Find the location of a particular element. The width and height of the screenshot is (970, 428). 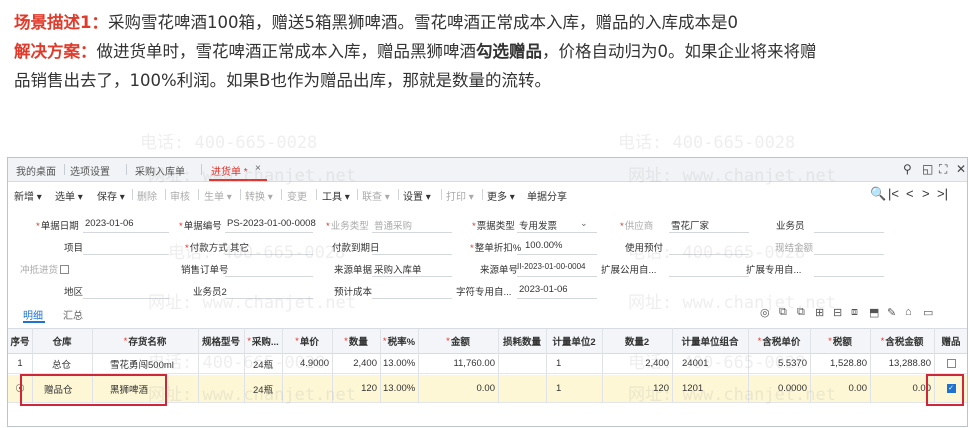

row-qty: 2,400 is located at coordinates (356, 363).